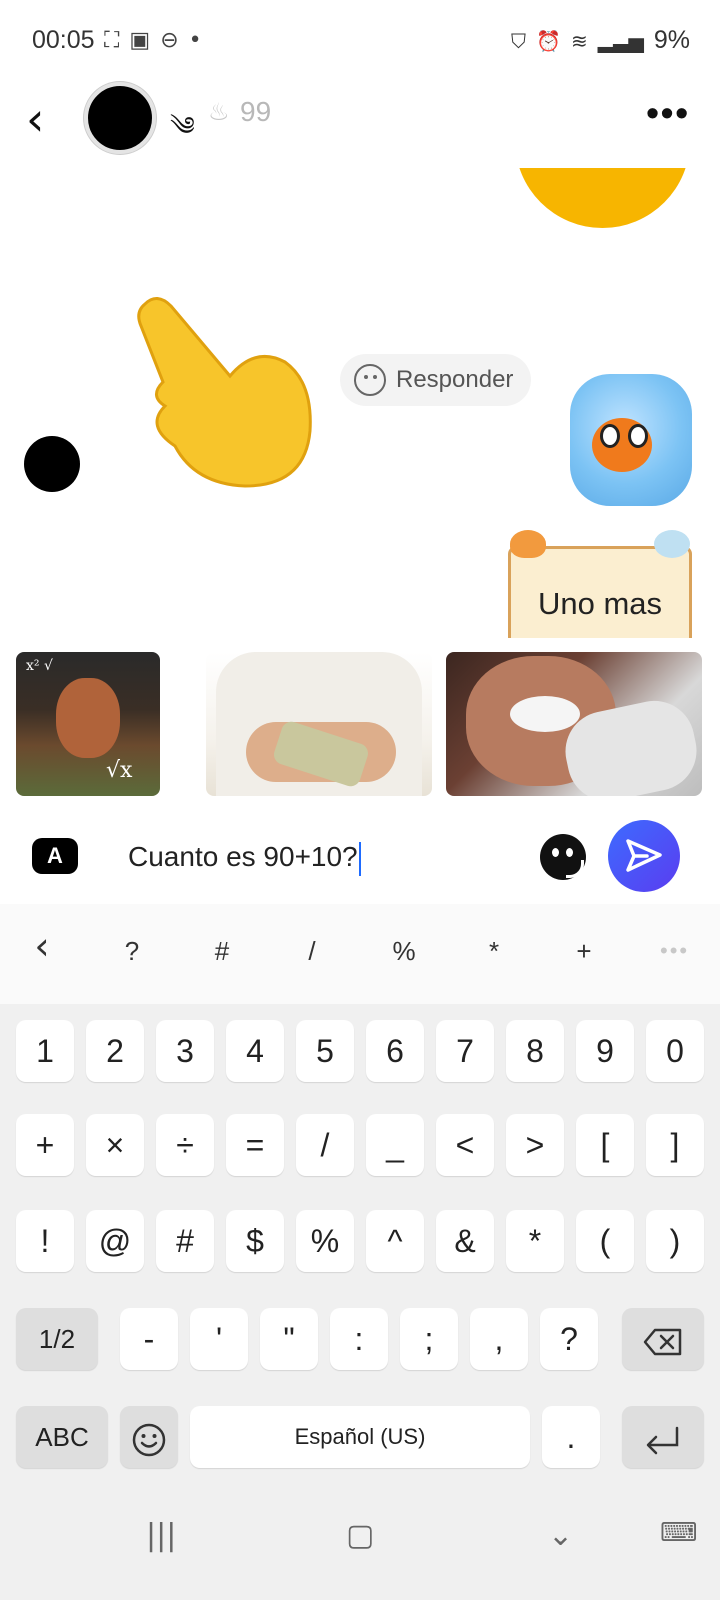 This screenshot has width=720, height=1600. I want to click on key: 4, so click(255, 1051).